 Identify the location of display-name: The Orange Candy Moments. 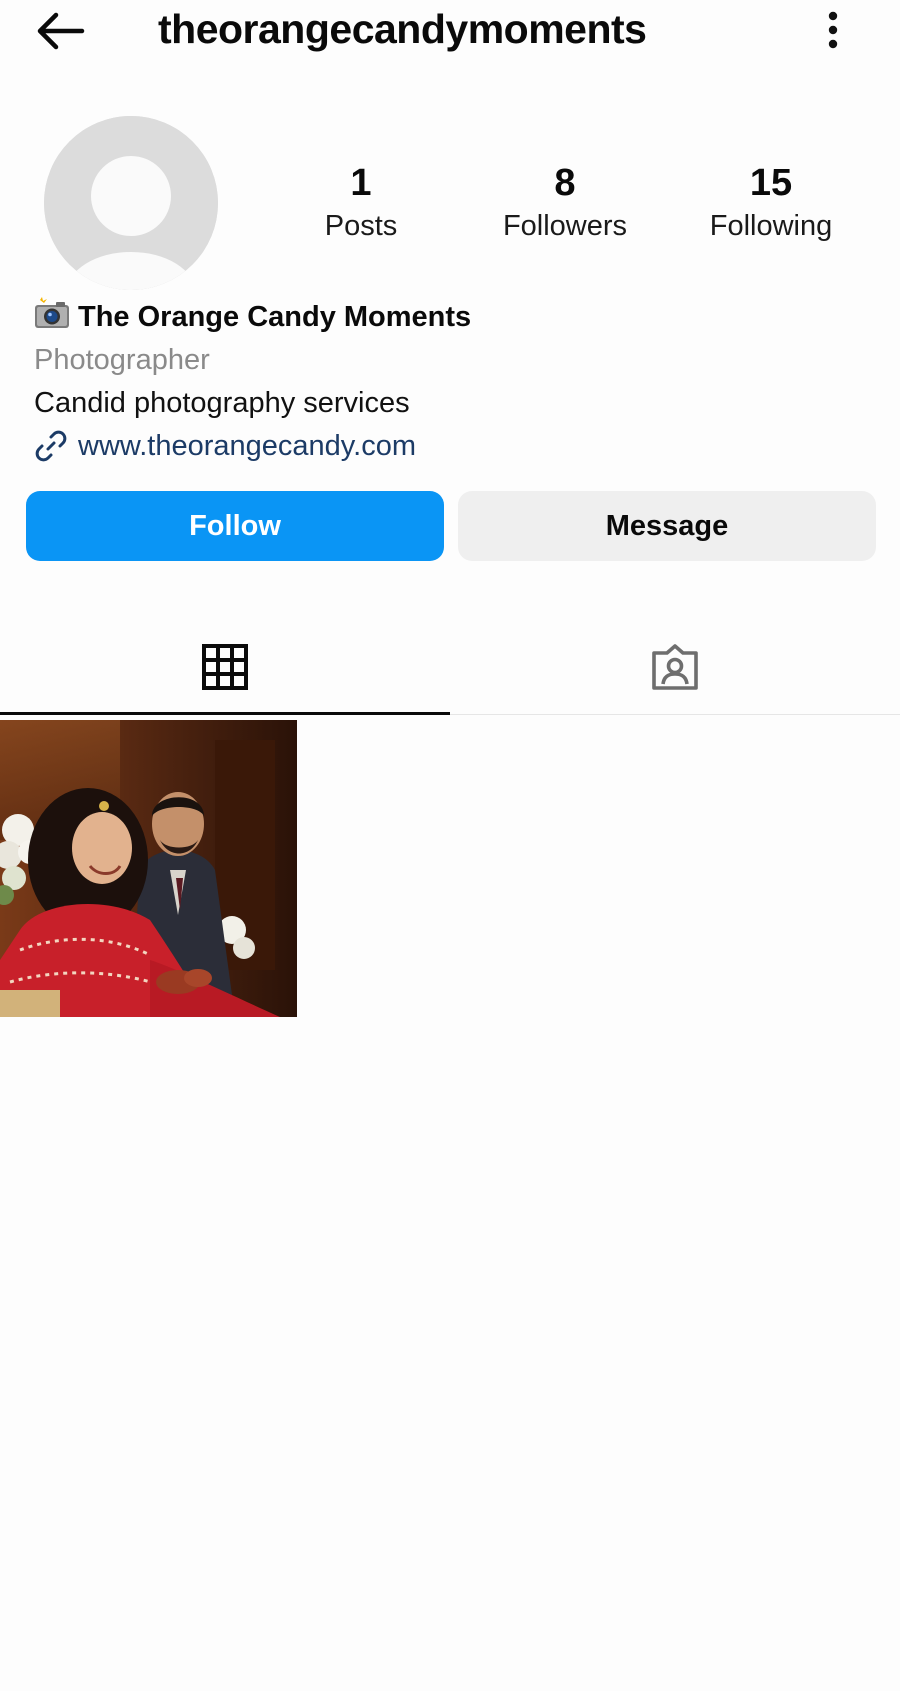
(275, 316).